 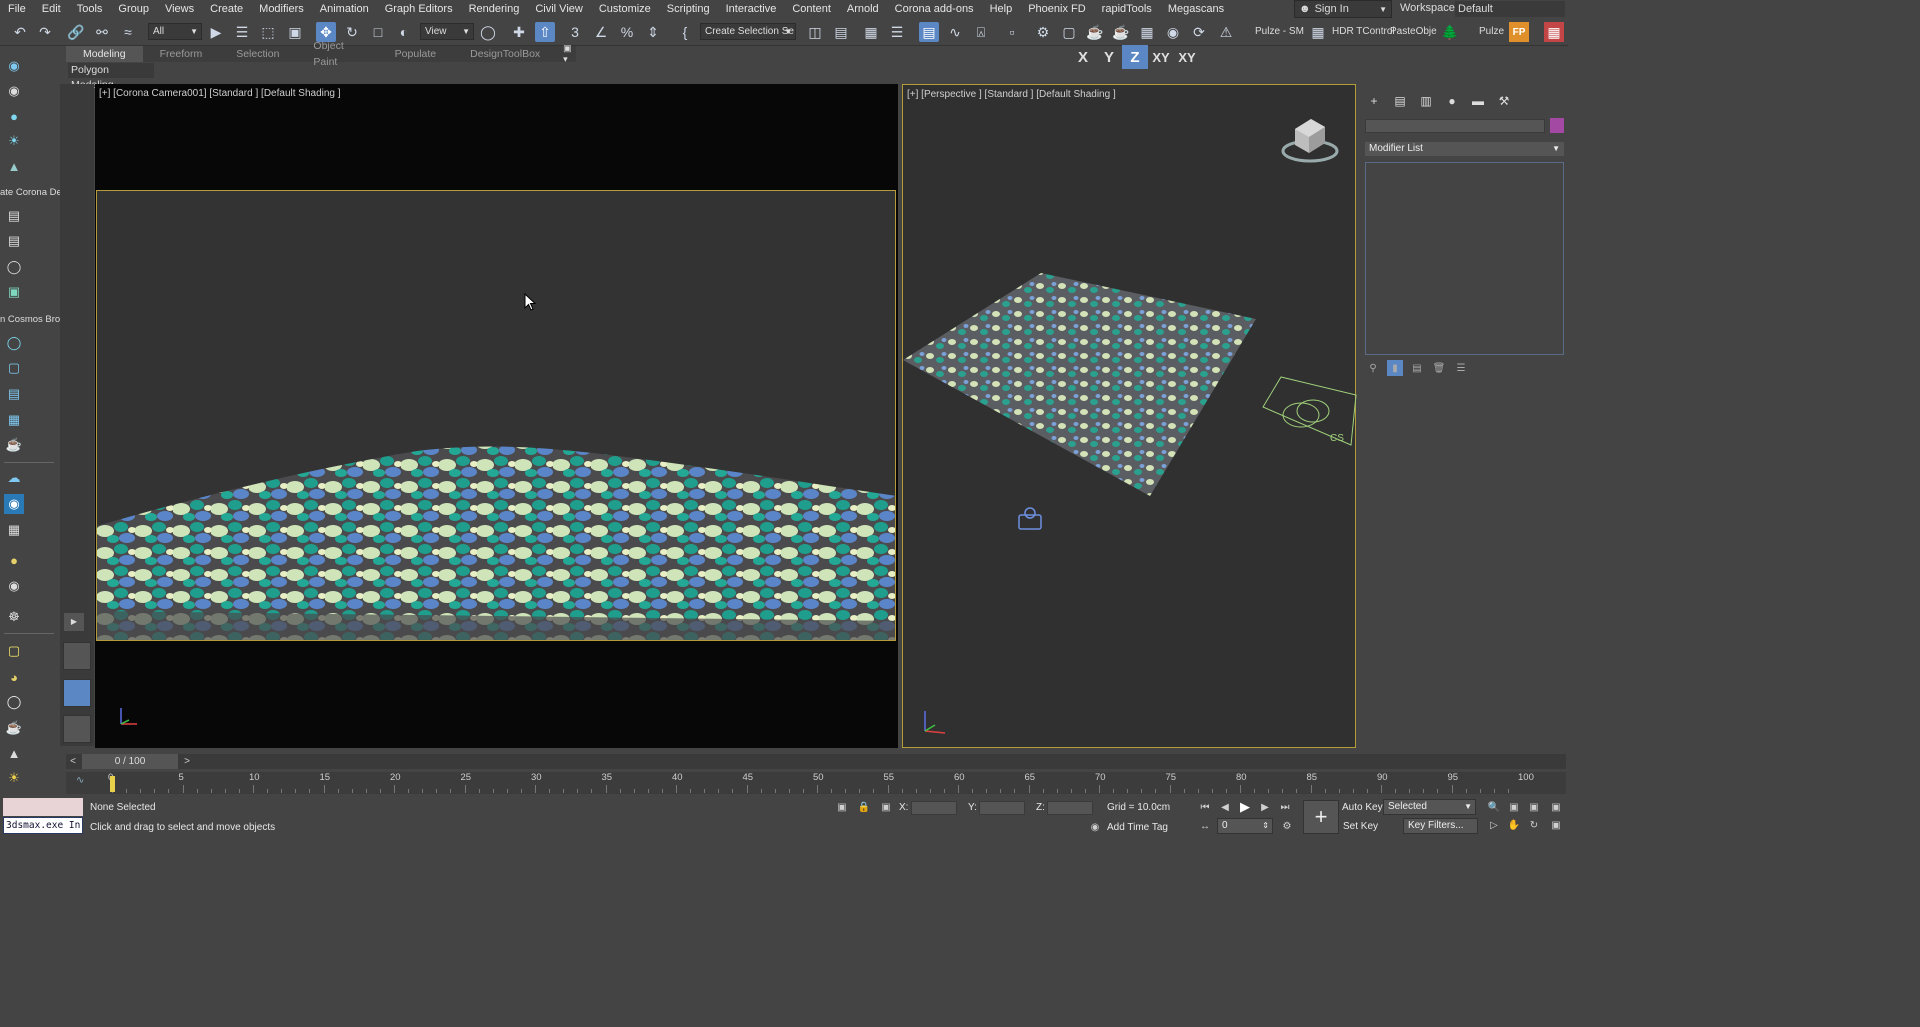 What do you see at coordinates (811, 9) in the screenshot?
I see `menu-content: Content` at bounding box center [811, 9].